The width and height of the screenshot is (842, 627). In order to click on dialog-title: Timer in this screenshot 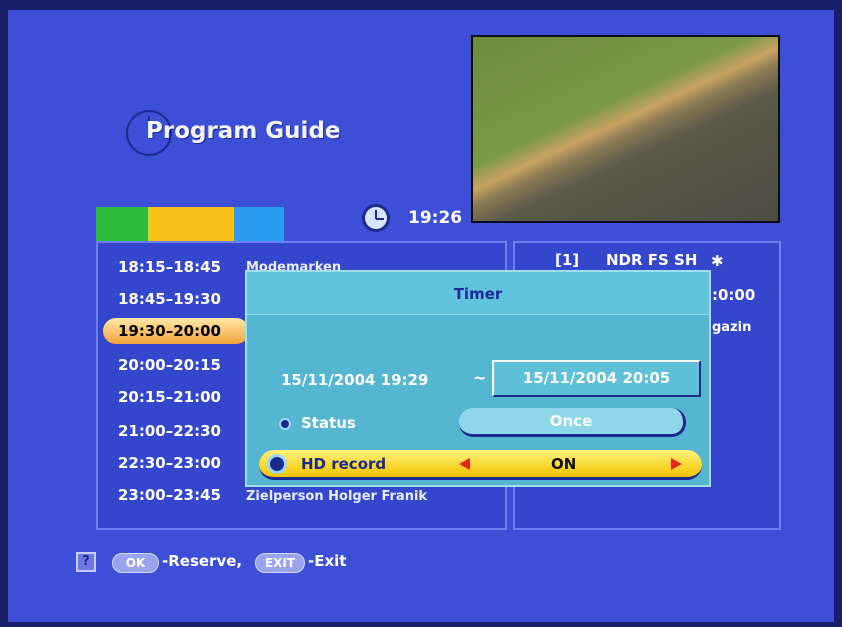, I will do `click(478, 293)`.